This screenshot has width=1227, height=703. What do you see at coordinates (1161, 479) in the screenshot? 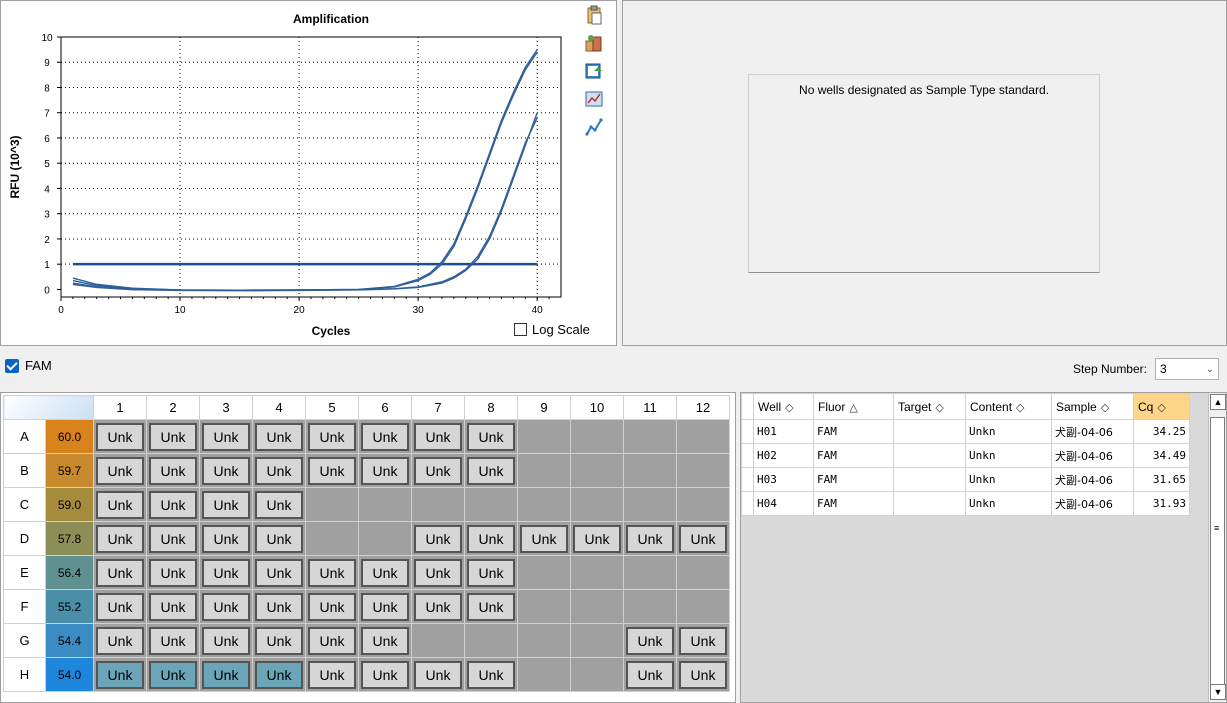
I see `cell-cq: 31.65` at bounding box center [1161, 479].